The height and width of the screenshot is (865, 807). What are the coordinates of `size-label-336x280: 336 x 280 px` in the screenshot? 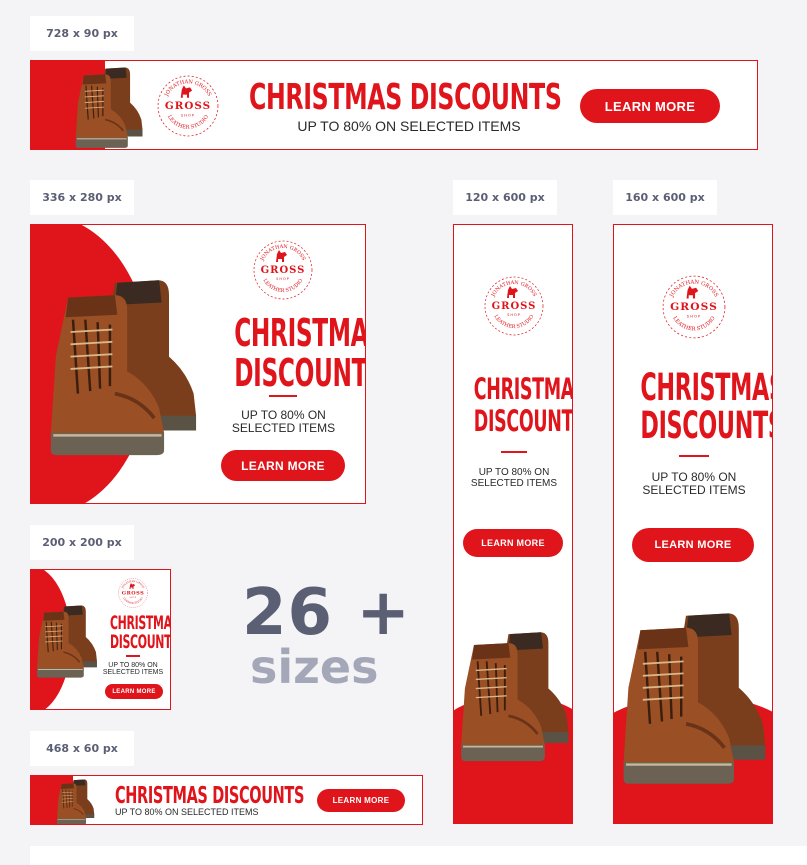 It's located at (82, 197).